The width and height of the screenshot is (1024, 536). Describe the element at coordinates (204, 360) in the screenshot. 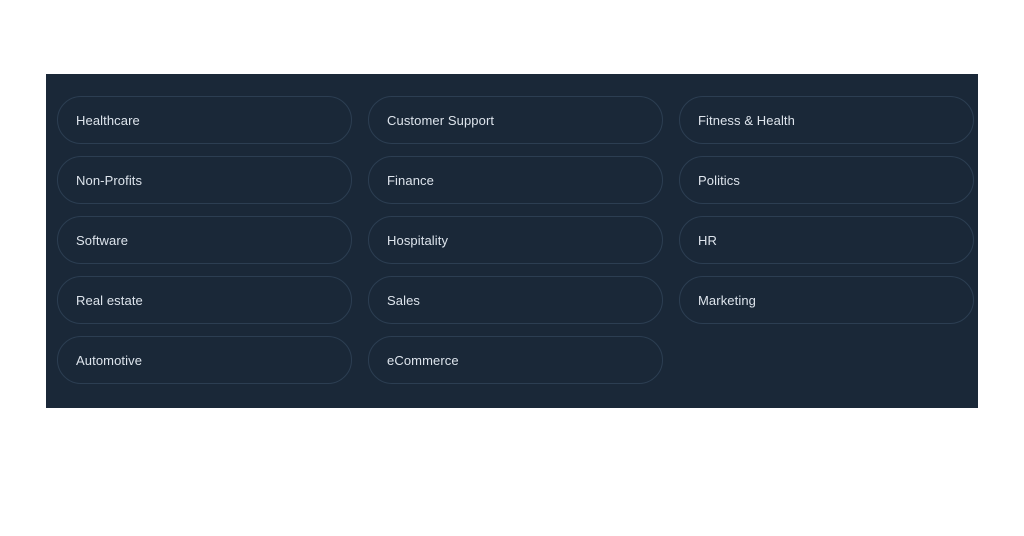

I see `category-pill-automotive: Automotive` at that location.